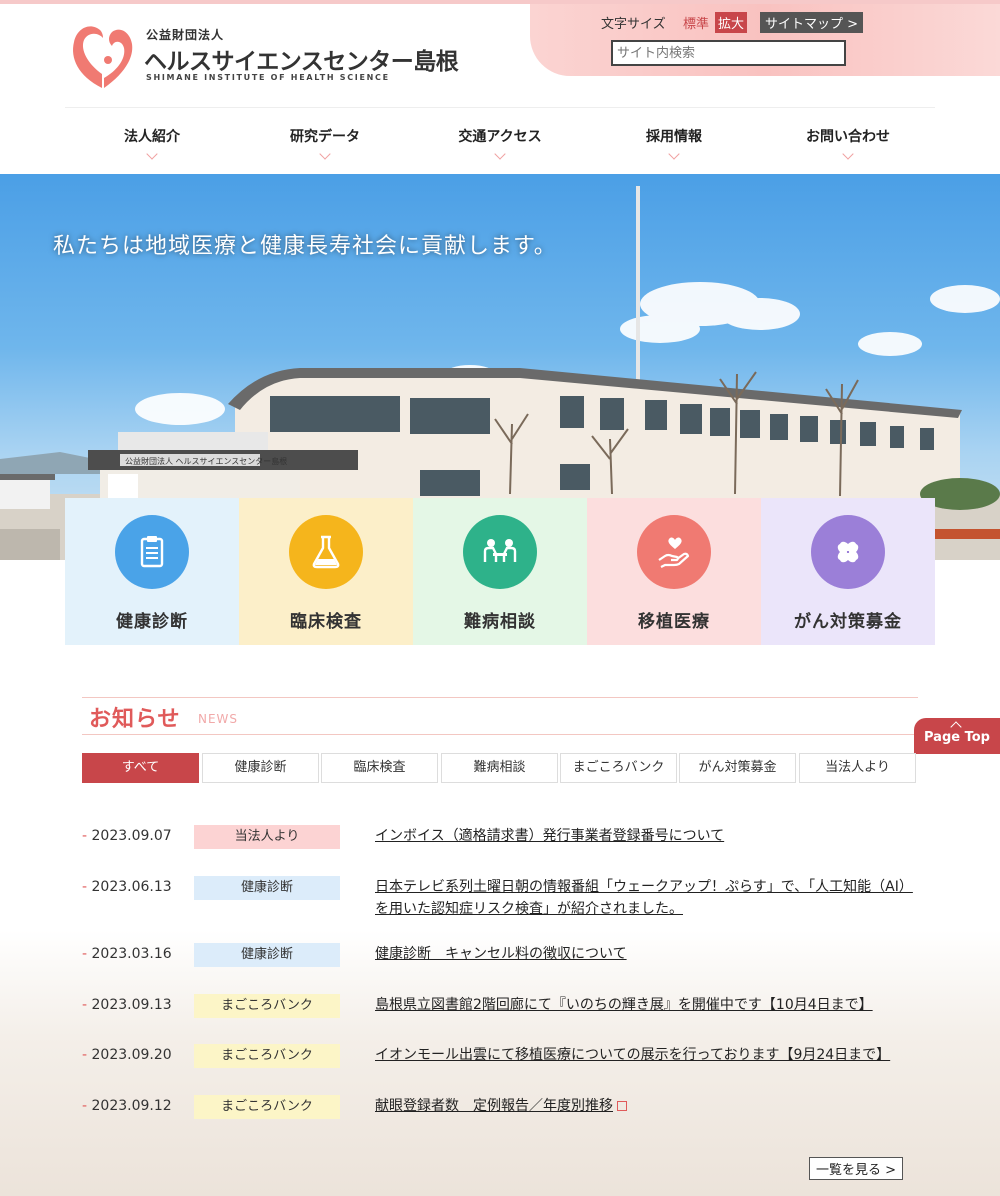  Describe the element at coordinates (500, 622) in the screenshot. I see `tile-label: 難病相談` at that location.